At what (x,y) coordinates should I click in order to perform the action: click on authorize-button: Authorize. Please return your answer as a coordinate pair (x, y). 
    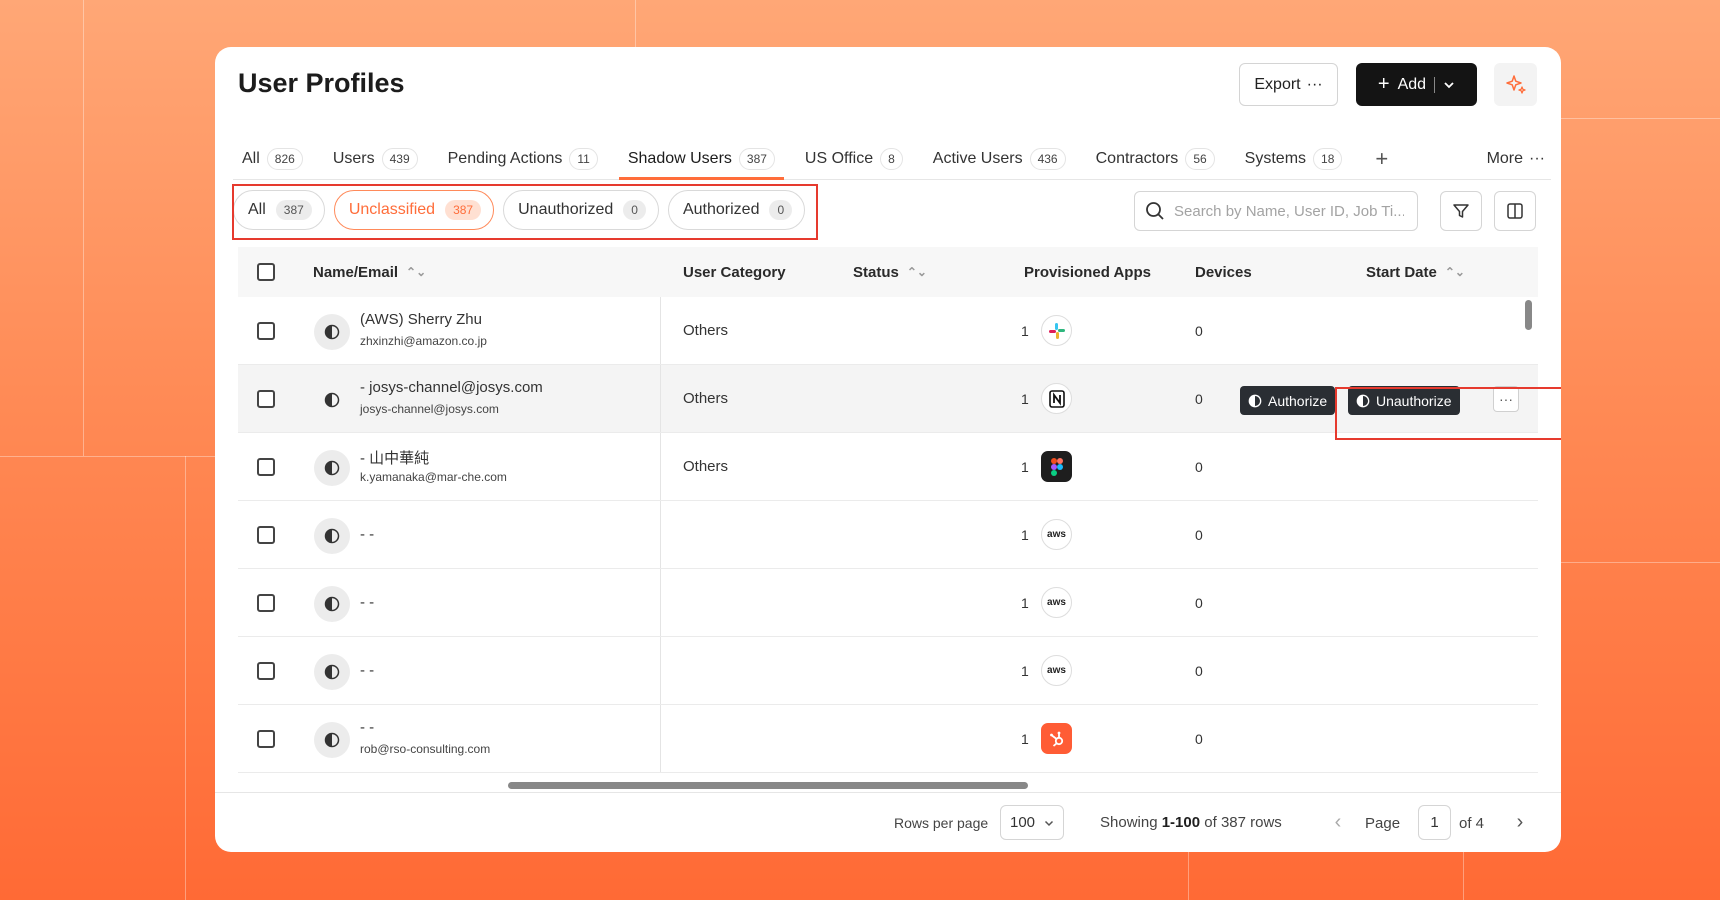
    Looking at the image, I should click on (1288, 400).